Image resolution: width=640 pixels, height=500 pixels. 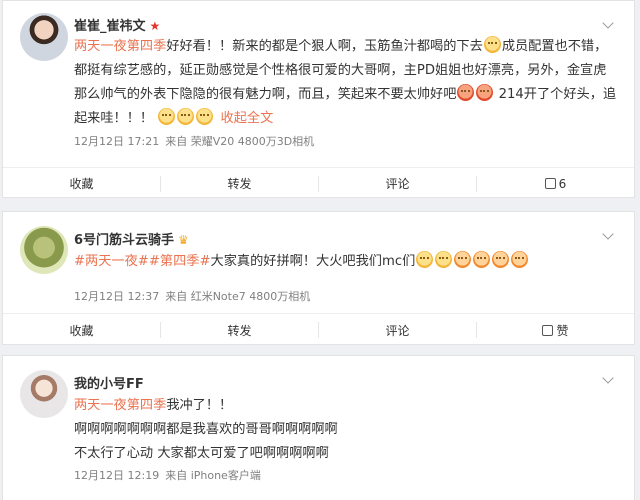 What do you see at coordinates (240, 141) in the screenshot?
I see `post-source: 来自 荣耀V20 4800万3D相机` at bounding box center [240, 141].